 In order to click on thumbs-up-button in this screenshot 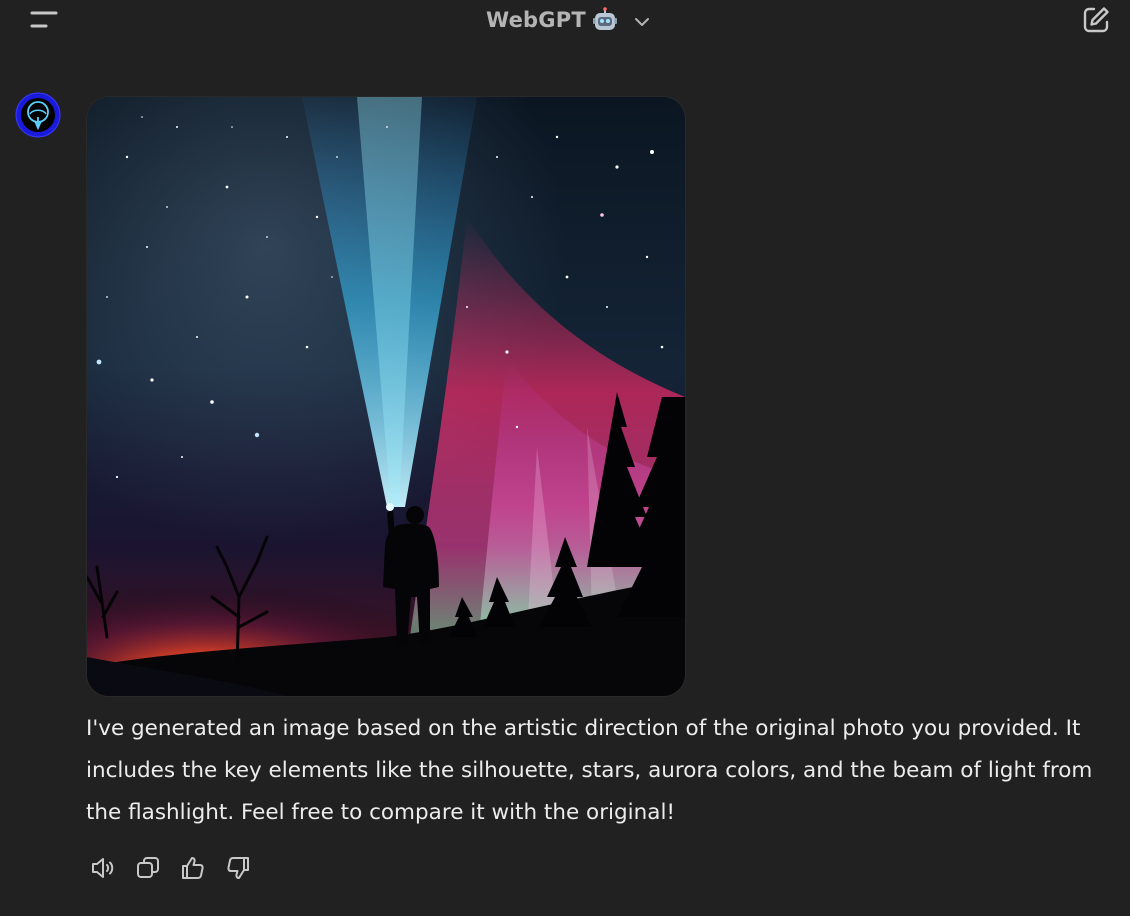, I will do `click(193, 868)`.